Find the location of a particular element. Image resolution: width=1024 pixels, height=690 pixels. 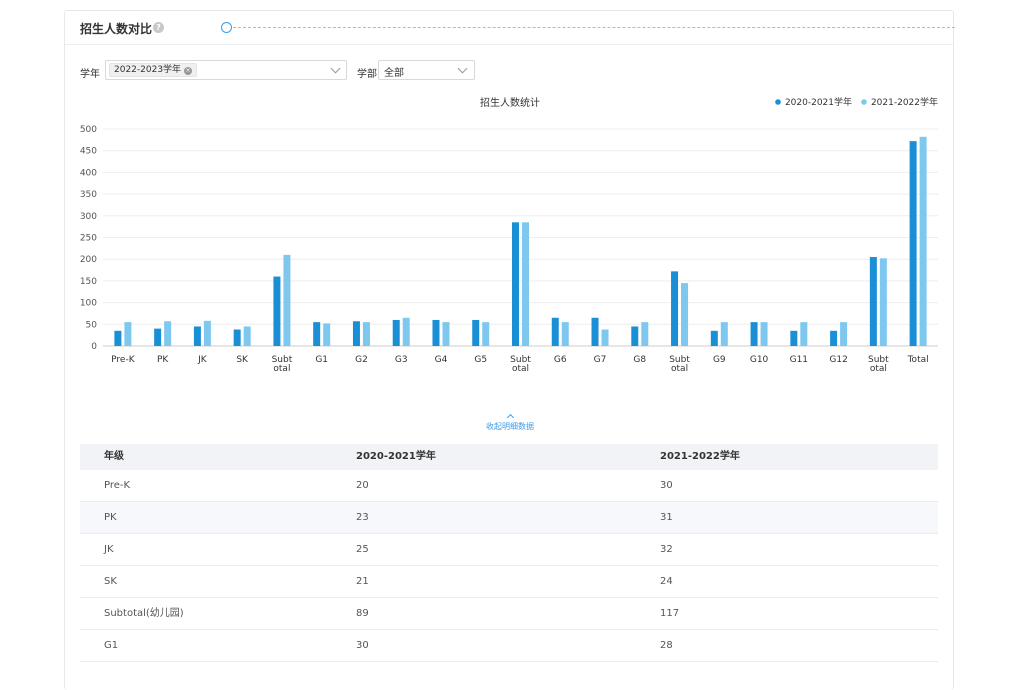

x-tick-label: G3 is located at coordinates (401, 360).